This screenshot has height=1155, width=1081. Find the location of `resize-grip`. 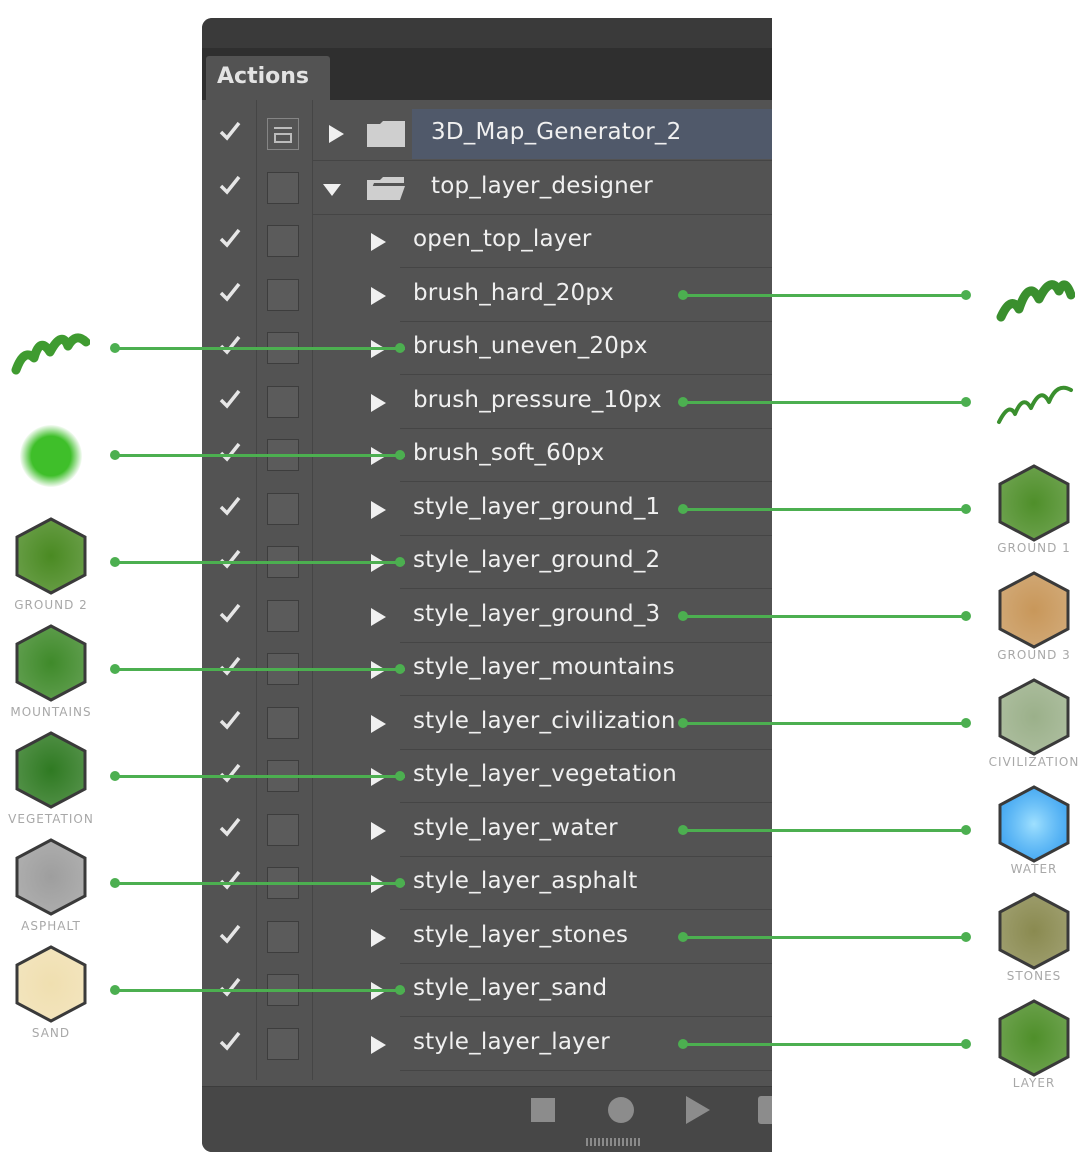

resize-grip is located at coordinates (613, 1142).